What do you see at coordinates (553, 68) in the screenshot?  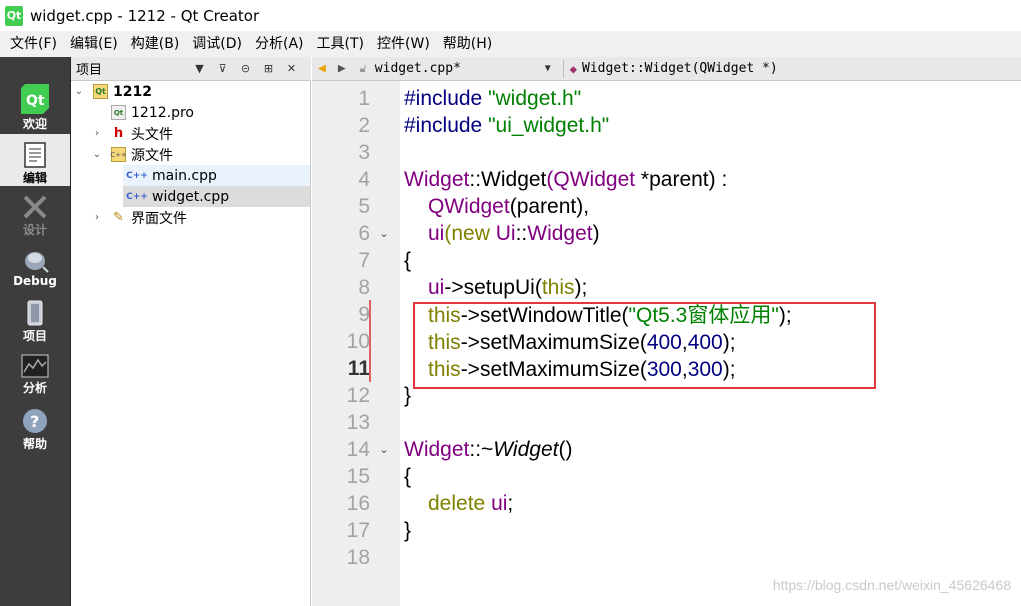 I see `chevron-down-icon: ▼` at bounding box center [553, 68].